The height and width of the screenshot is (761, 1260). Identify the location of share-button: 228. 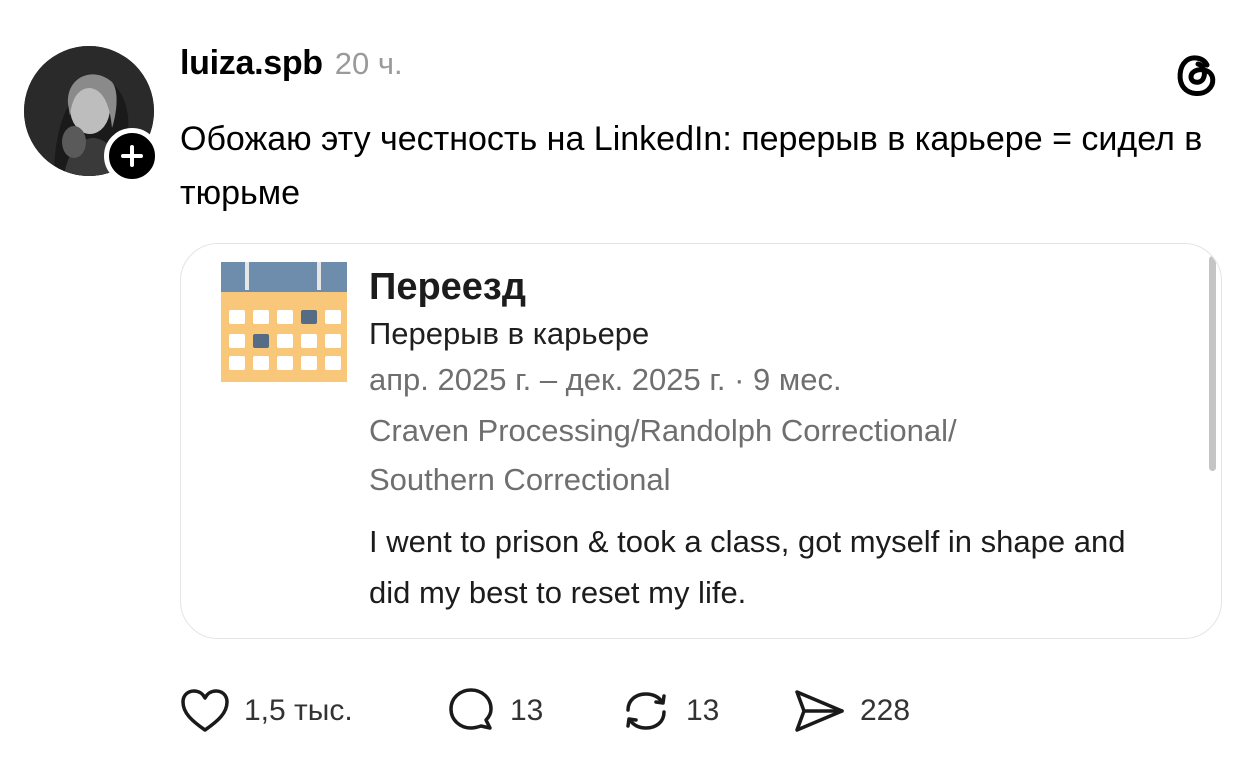
(851, 711).